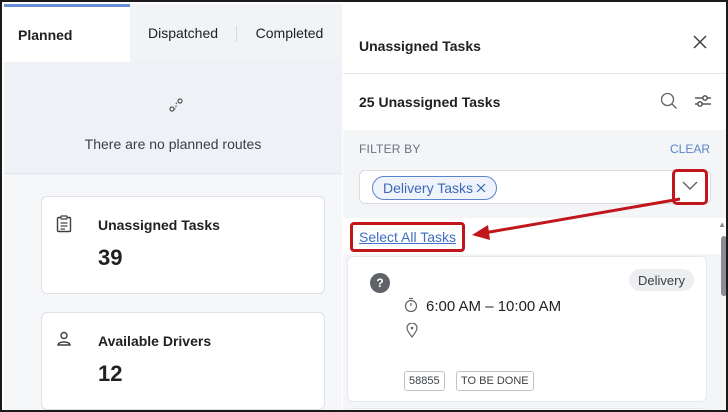 Image resolution: width=728 pixels, height=412 pixels. What do you see at coordinates (494, 306) in the screenshot?
I see `task-time-window: 6:00 AM – 10:00 AM` at bounding box center [494, 306].